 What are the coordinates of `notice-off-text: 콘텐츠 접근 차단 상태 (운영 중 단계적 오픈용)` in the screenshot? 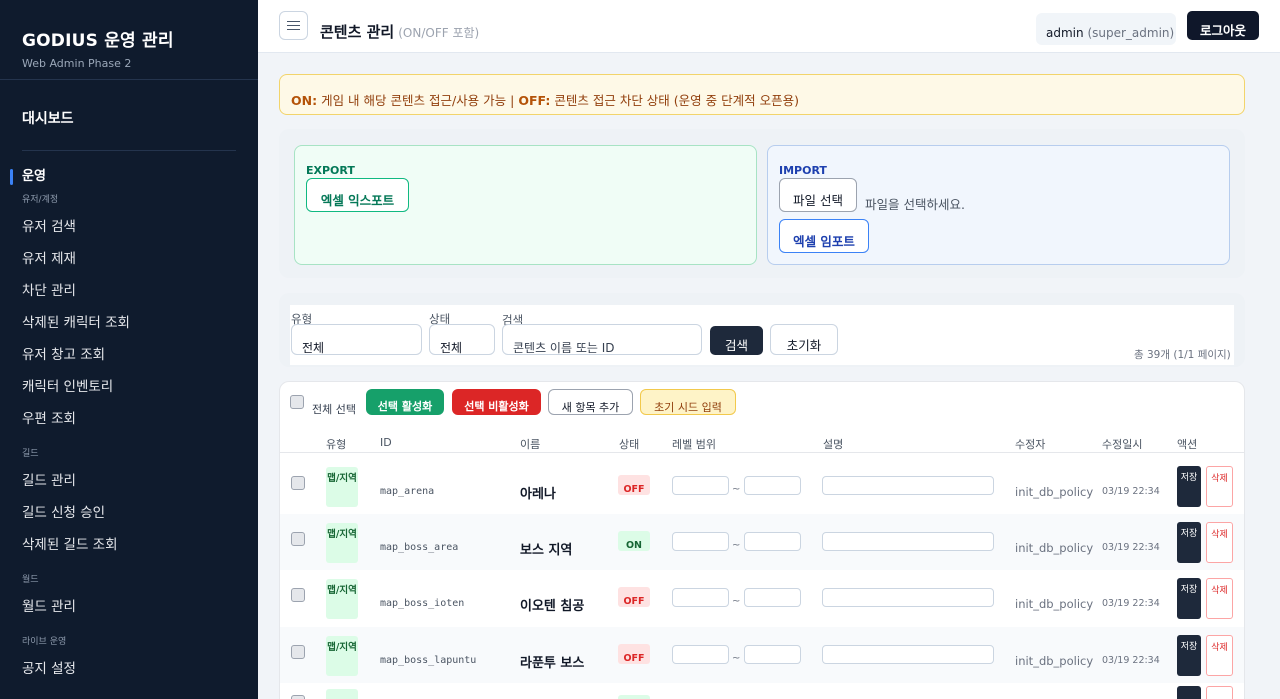 It's located at (676, 100).